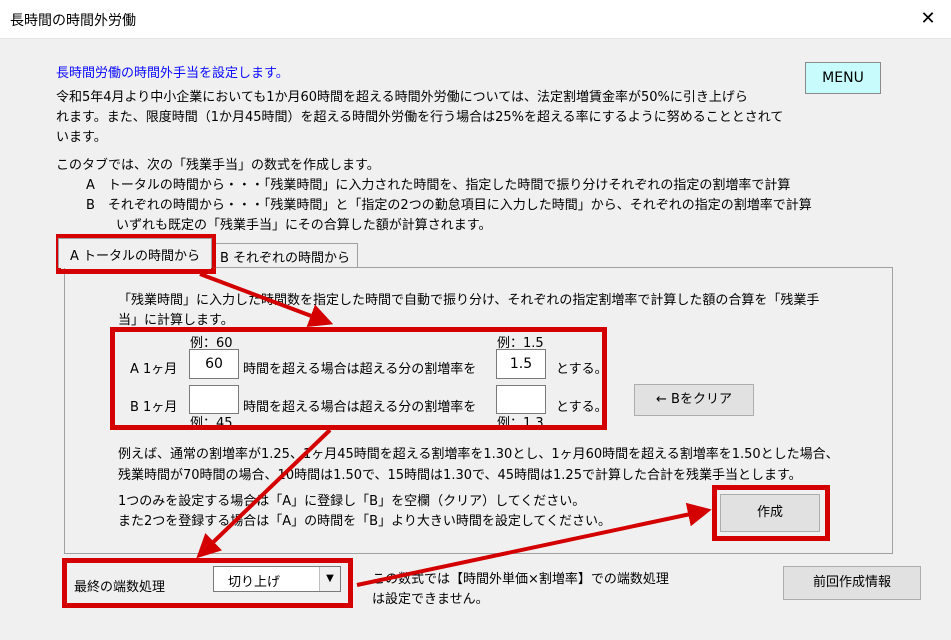 This screenshot has height=640, width=951. What do you see at coordinates (534, 544) in the screenshot?
I see `arrow-rounding-to-create` at bounding box center [534, 544].